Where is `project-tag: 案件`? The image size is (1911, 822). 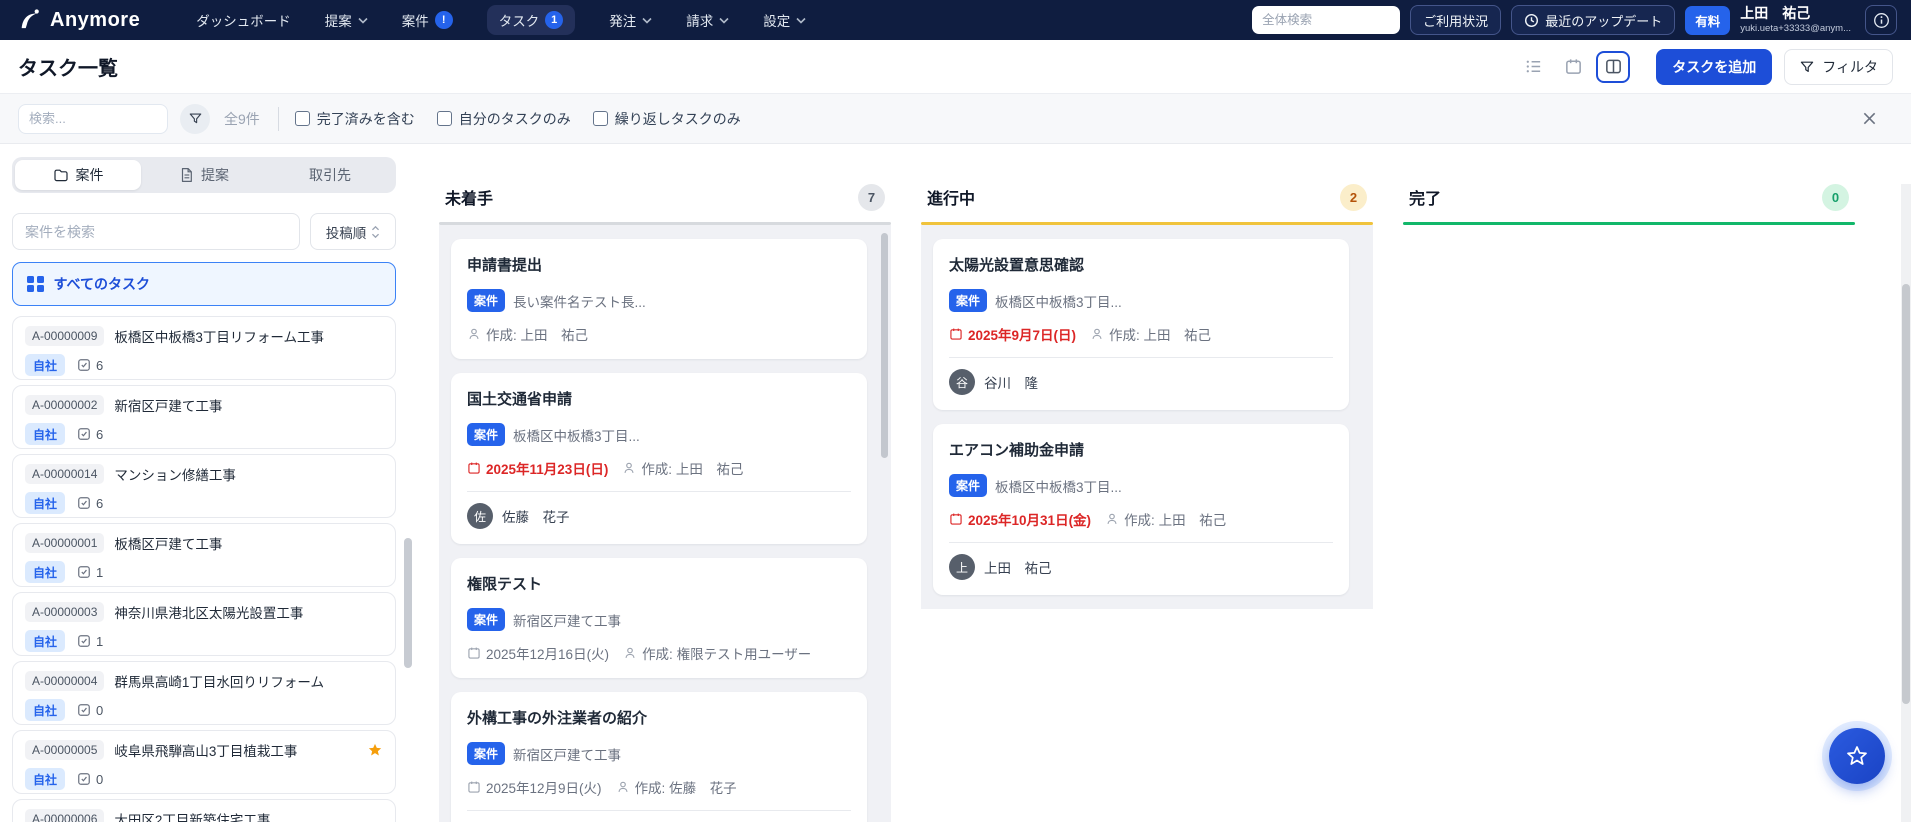
project-tag: 案件 is located at coordinates (486, 300).